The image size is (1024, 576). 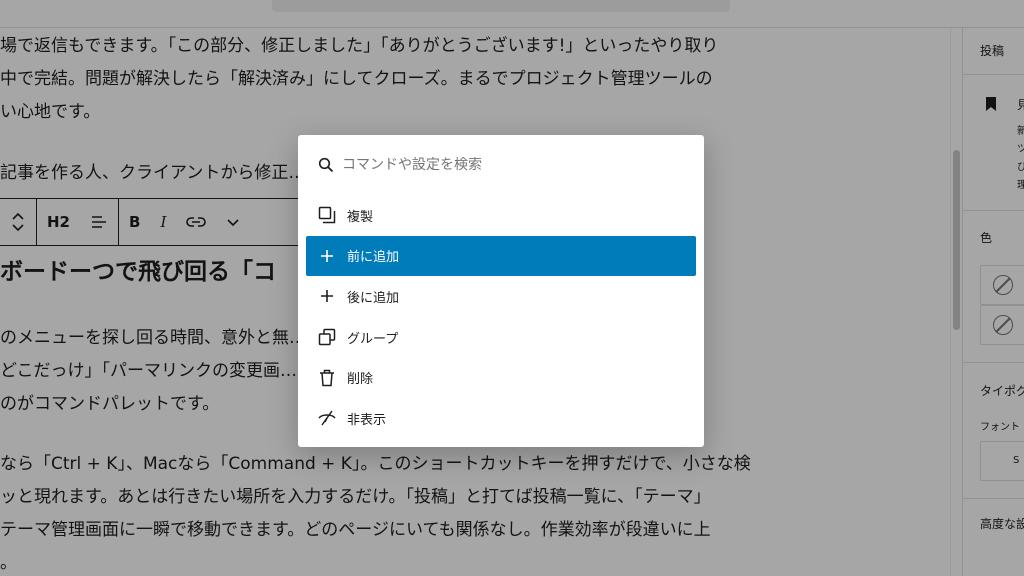 What do you see at coordinates (501, 215) in the screenshot?
I see `command-duplicate: 複製` at bounding box center [501, 215].